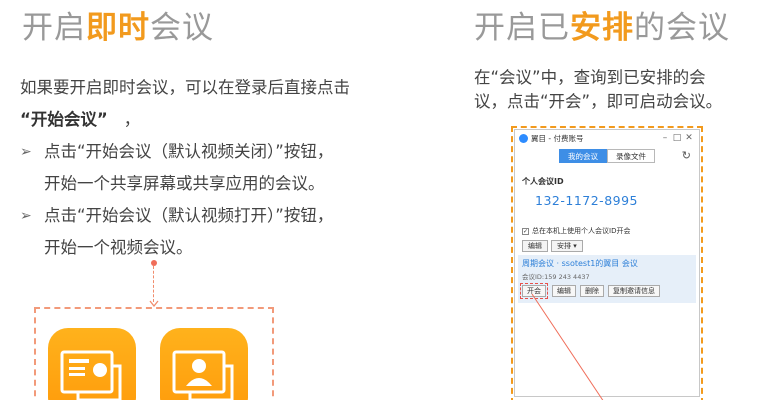 The height and width of the screenshot is (400, 772). What do you see at coordinates (204, 364) in the screenshot?
I see `start-meeting-video-icon` at bounding box center [204, 364].